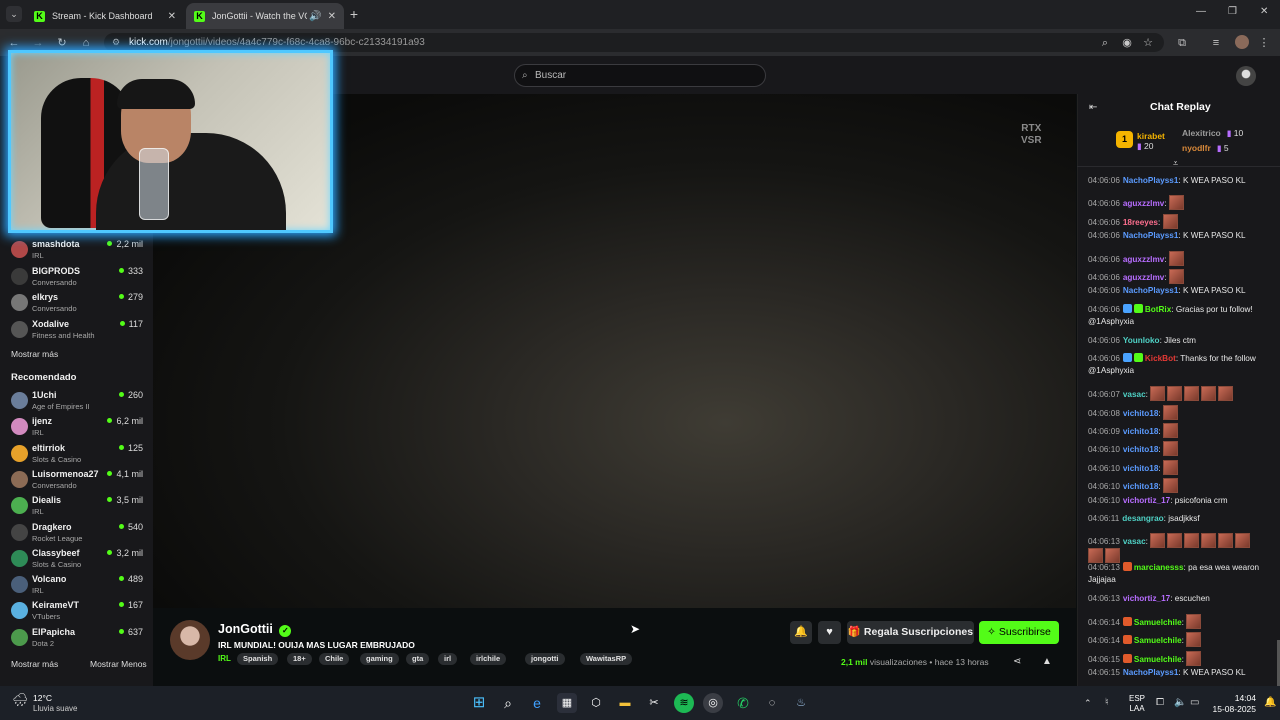 This screenshot has width=1280, height=720. Describe the element at coordinates (255, 629) in the screenshot. I see `streamer-name: JonGottii ✓` at that location.